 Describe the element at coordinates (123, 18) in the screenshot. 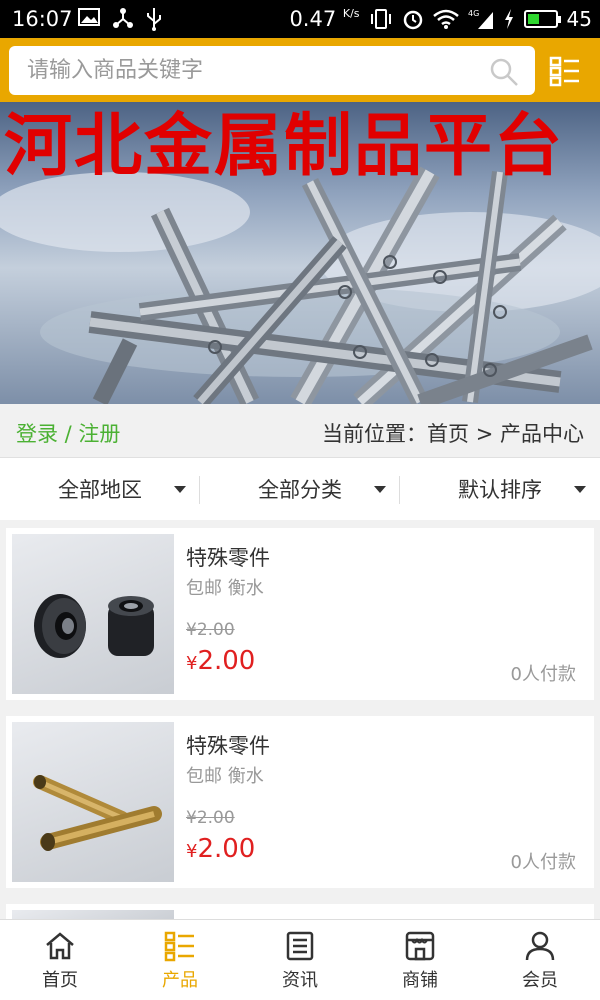

I see `share-icon` at that location.